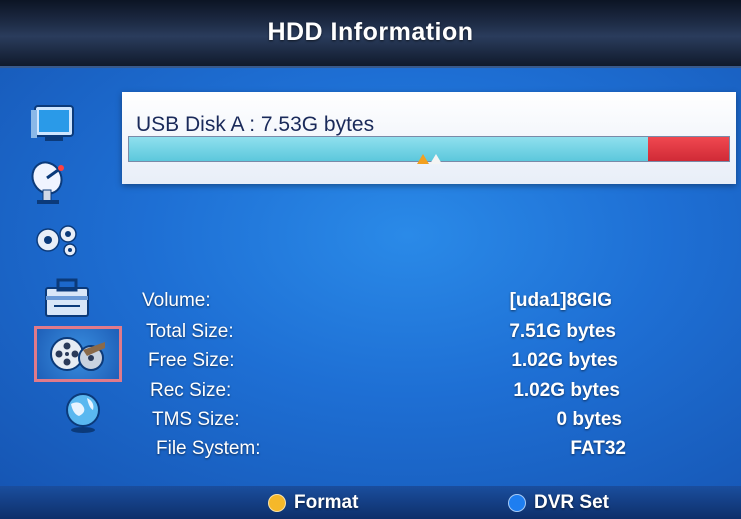 The height and width of the screenshot is (519, 741). Describe the element at coordinates (190, 331) in the screenshot. I see `info-label: Total Size:` at that location.